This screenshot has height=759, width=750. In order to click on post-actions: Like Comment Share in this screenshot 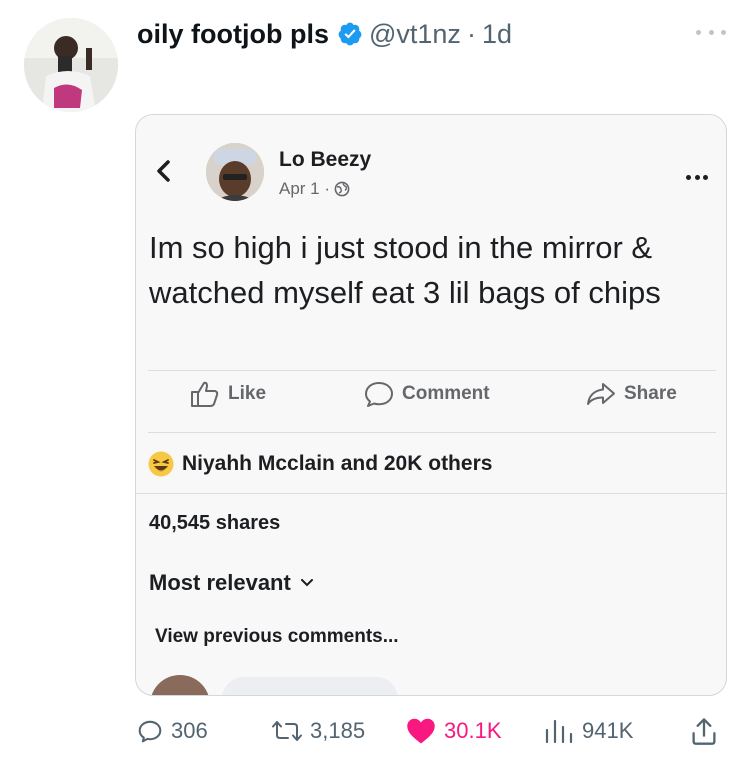, I will do `click(431, 401)`.